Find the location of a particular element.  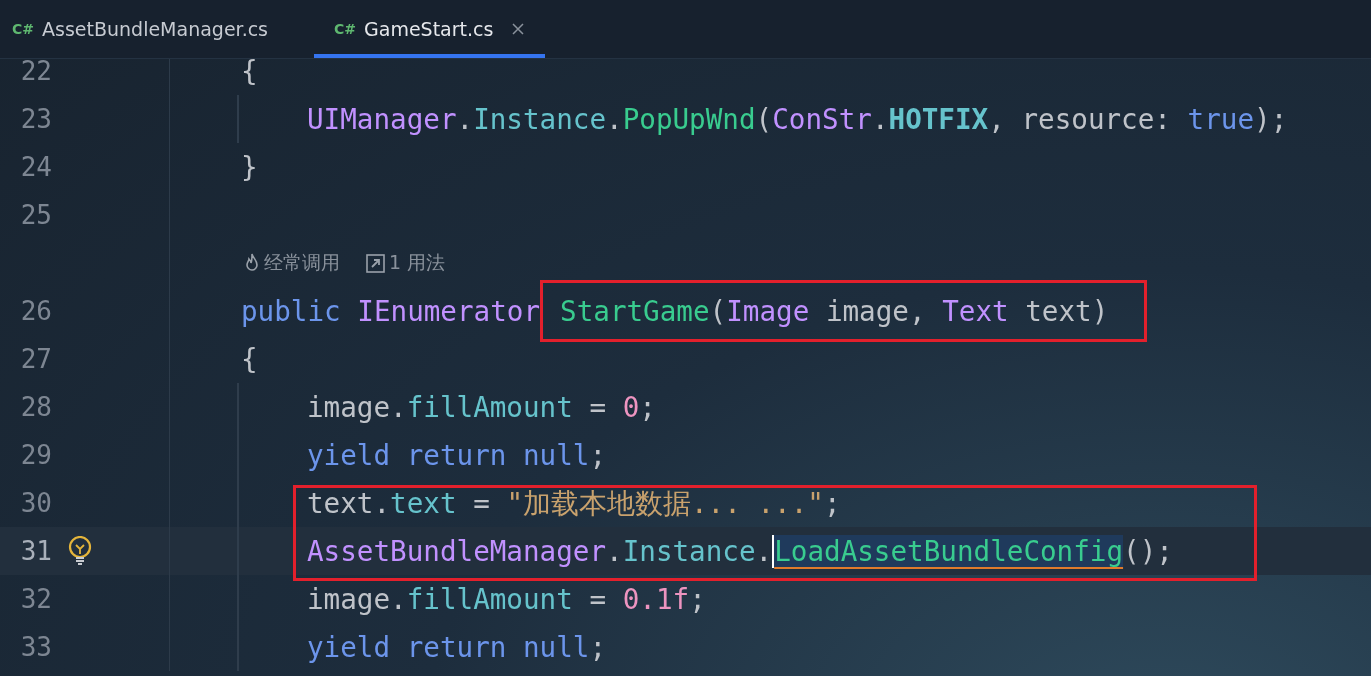

code-line: UIManager.Instance.PopUpWnd(ConStr.HOTFIX, resource: true); is located at coordinates (797, 119).